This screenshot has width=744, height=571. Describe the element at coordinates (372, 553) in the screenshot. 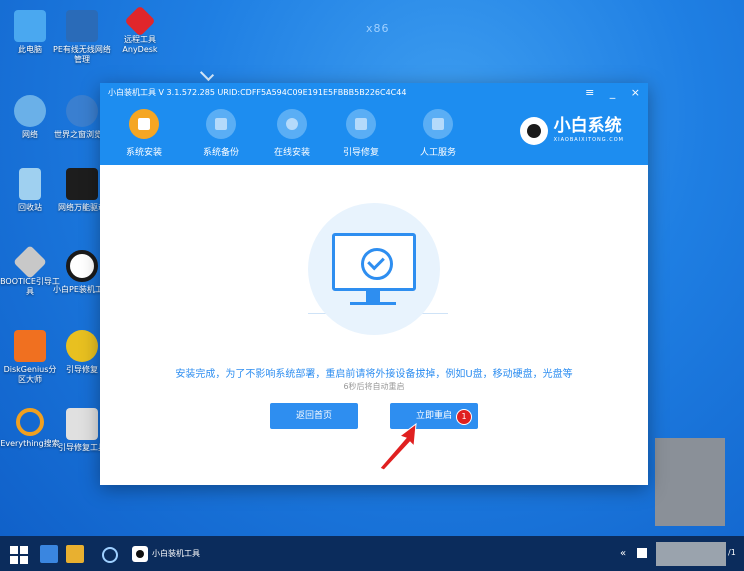

I see `taskbar: 小白装机工具 « /1` at that location.